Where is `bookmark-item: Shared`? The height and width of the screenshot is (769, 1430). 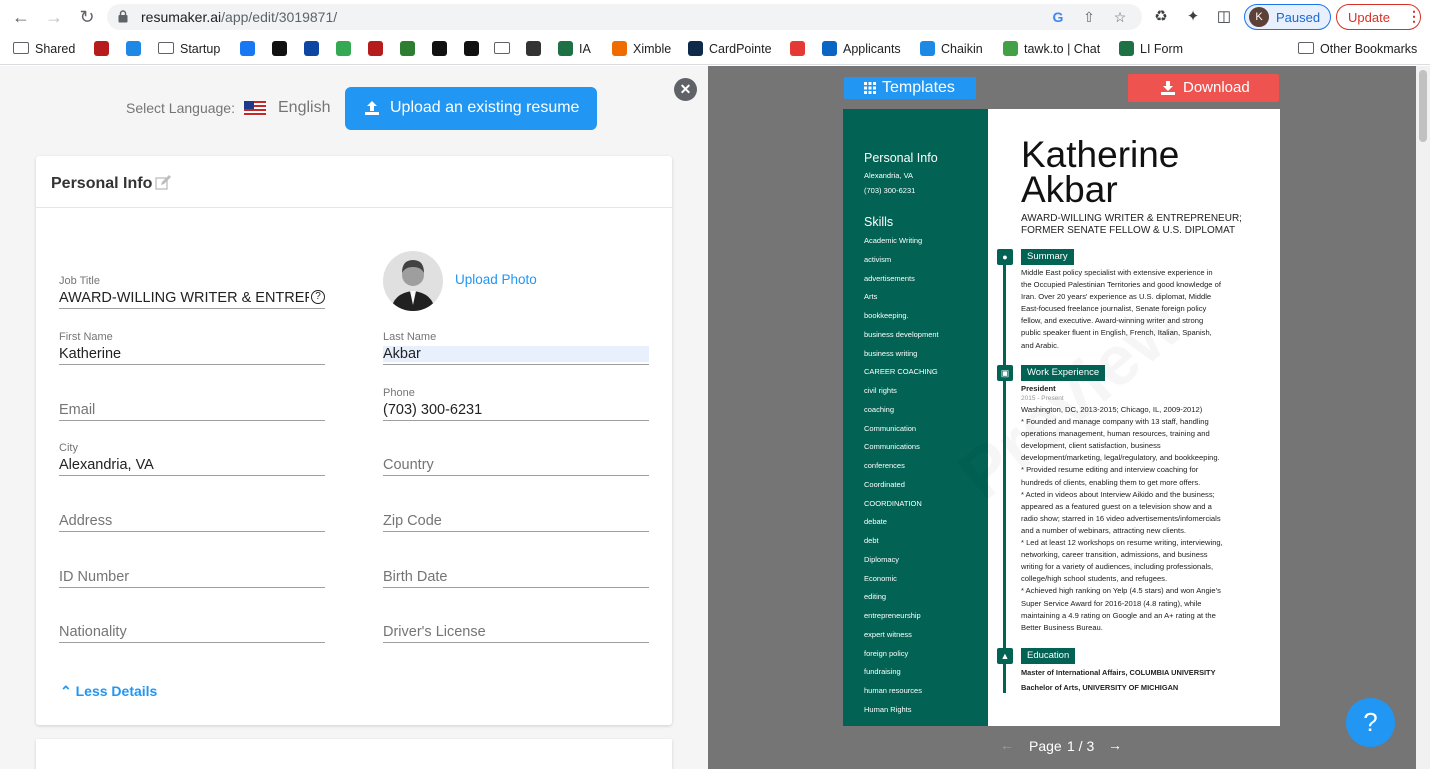
bookmark-item: Shared is located at coordinates (44, 49).